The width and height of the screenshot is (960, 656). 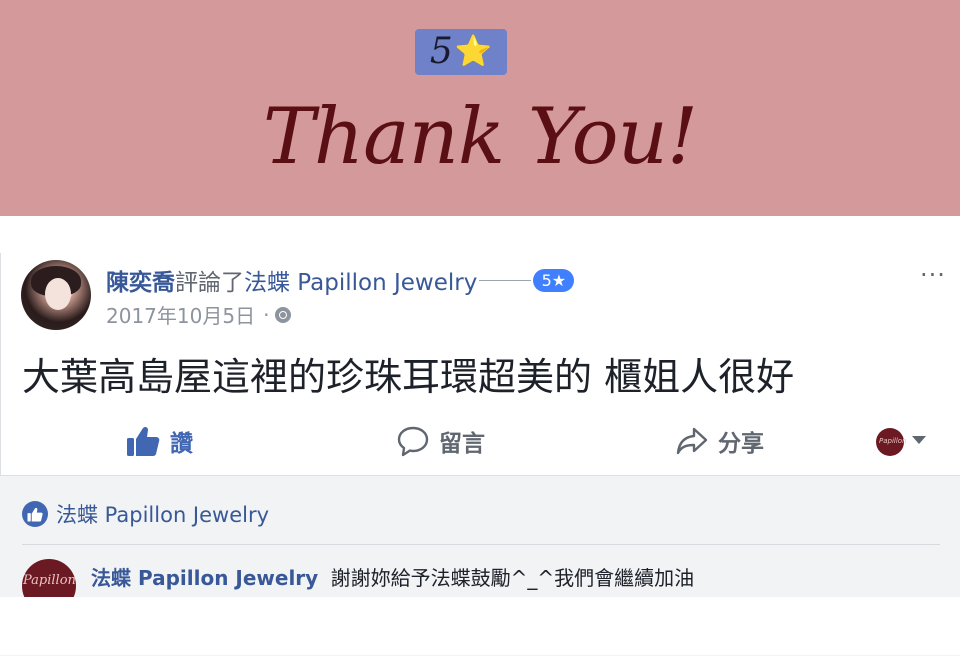 What do you see at coordinates (180, 314) in the screenshot?
I see `post-date-link: 2017年10月5日` at bounding box center [180, 314].